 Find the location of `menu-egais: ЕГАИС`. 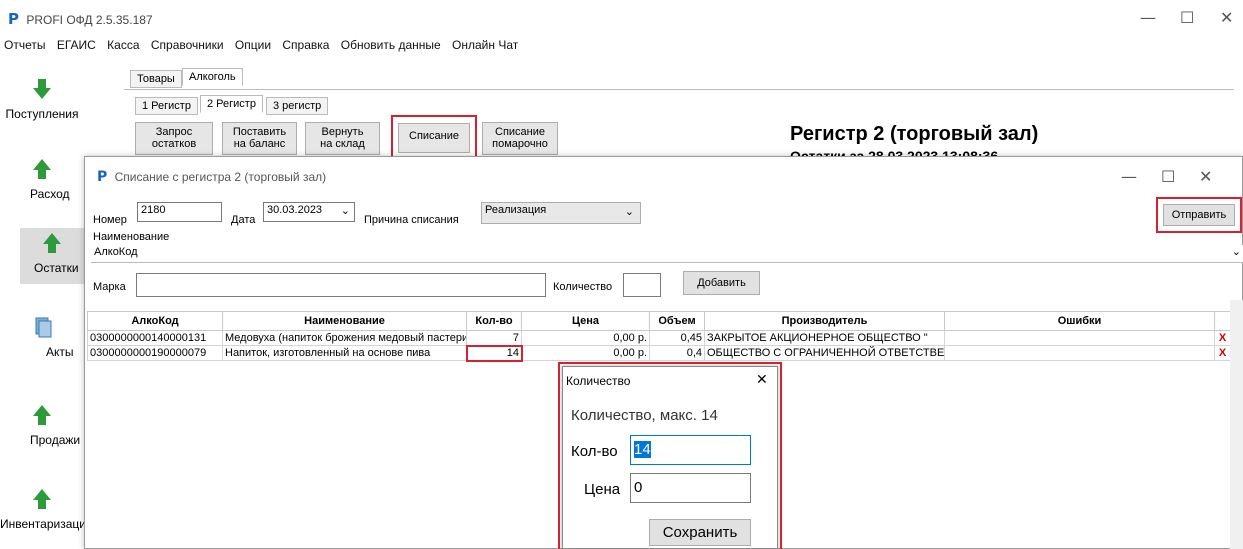

menu-egais: ЕГАИС is located at coordinates (76, 45).